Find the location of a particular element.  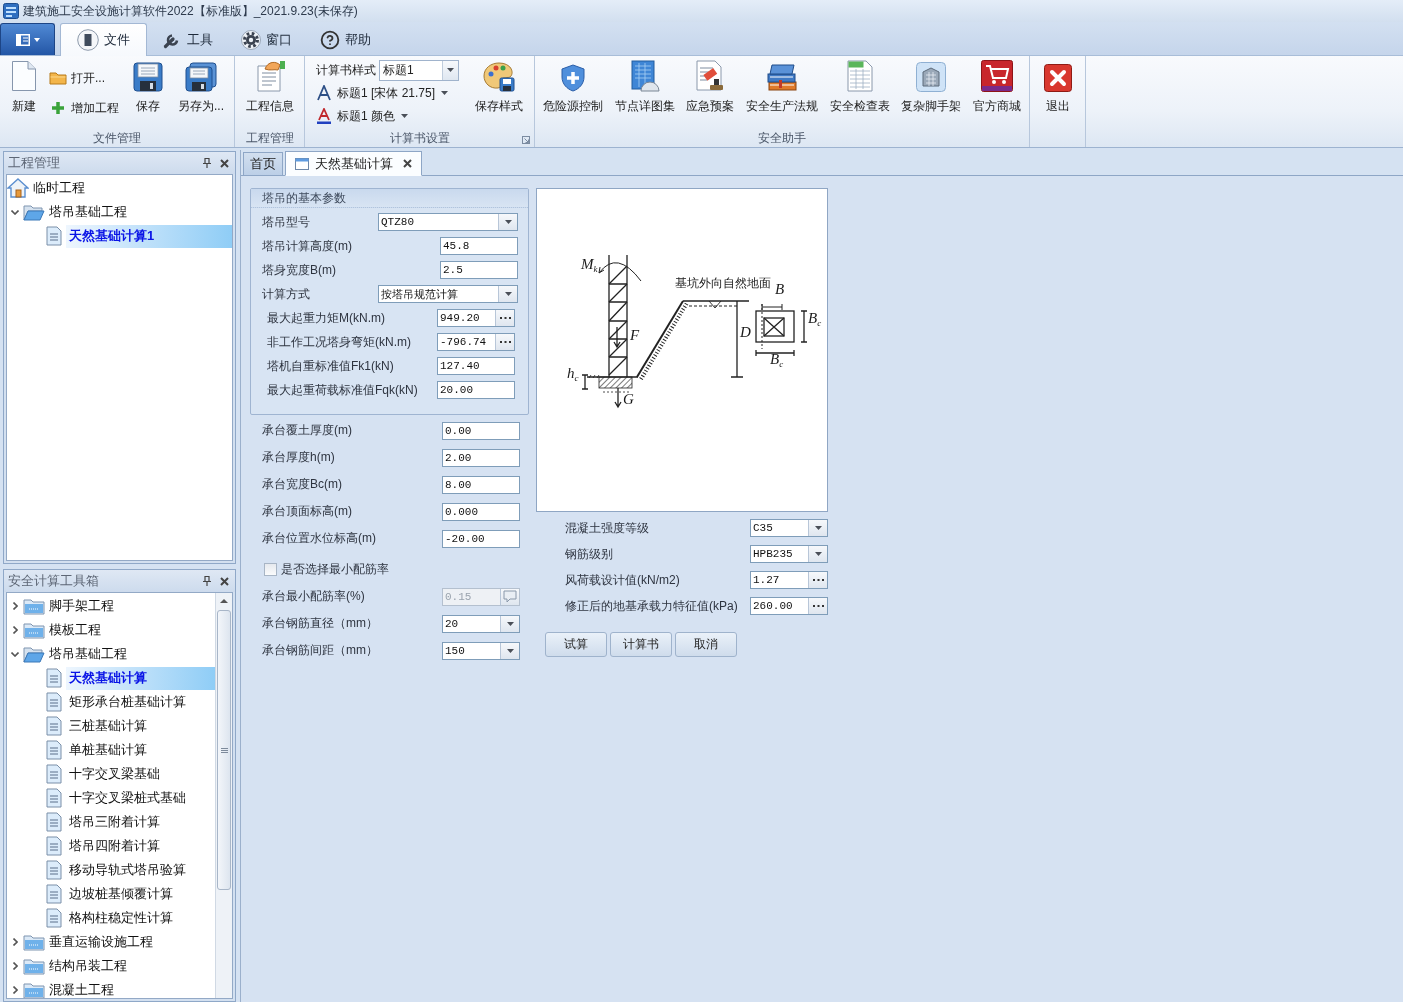

dropdown-field: 20 is located at coordinates (481, 623).